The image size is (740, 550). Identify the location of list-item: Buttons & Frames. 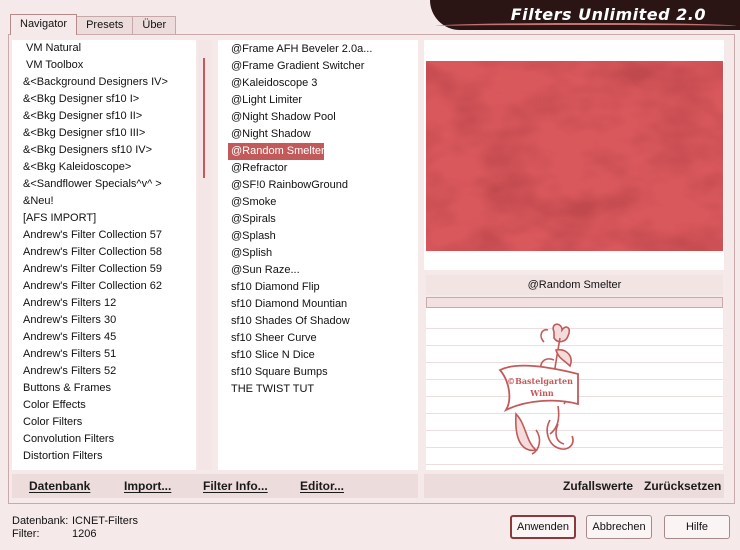
(104, 388).